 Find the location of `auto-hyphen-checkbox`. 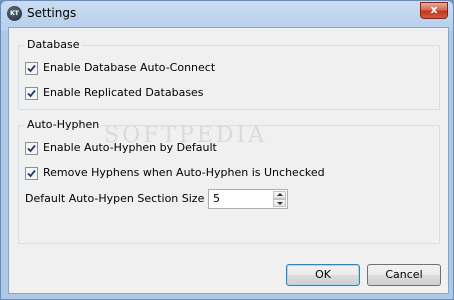

auto-hyphen-checkbox is located at coordinates (31, 148).